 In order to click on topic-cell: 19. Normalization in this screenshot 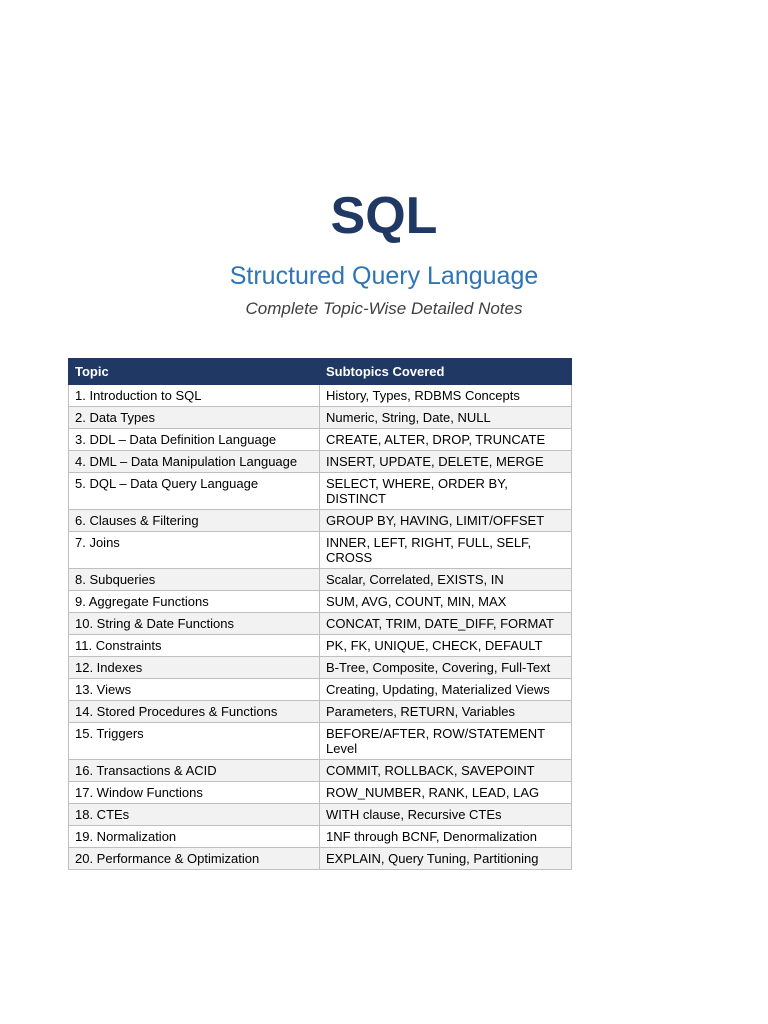, I will do `click(194, 836)`.